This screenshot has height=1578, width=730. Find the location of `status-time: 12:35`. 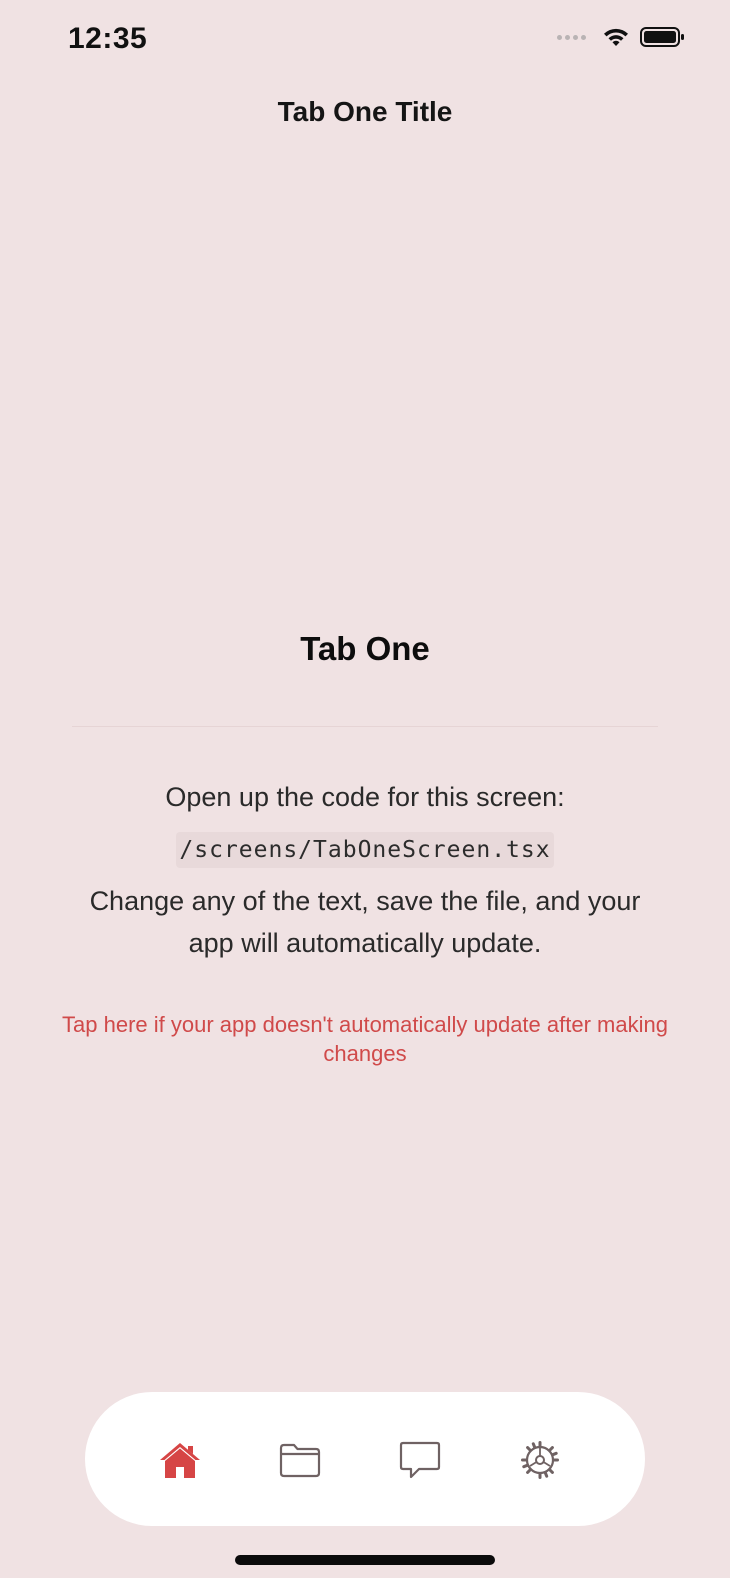

status-time: 12:35 is located at coordinates (108, 38).